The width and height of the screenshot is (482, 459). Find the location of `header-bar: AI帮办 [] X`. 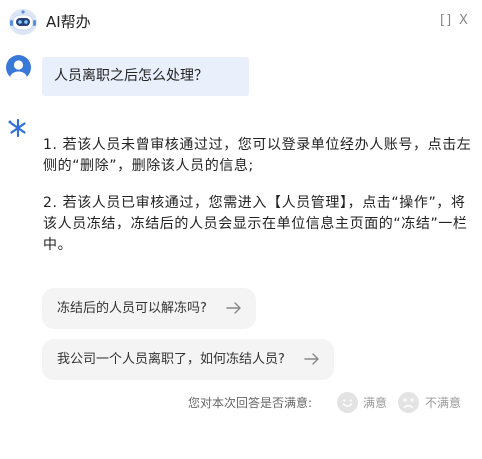

header-bar: AI帮办 [] X is located at coordinates (241, 22).